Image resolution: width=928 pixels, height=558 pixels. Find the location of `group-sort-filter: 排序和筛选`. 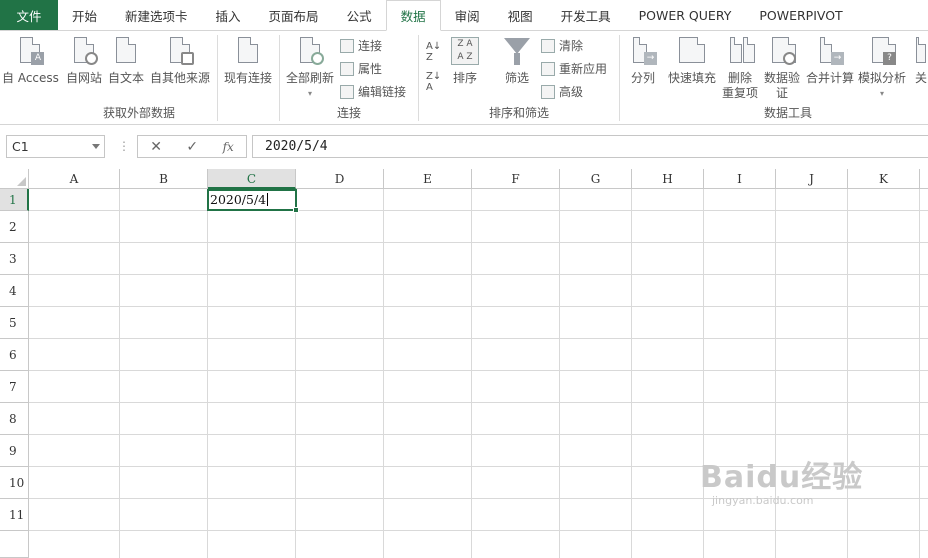

group-sort-filter: 排序和筛选 is located at coordinates (519, 78).